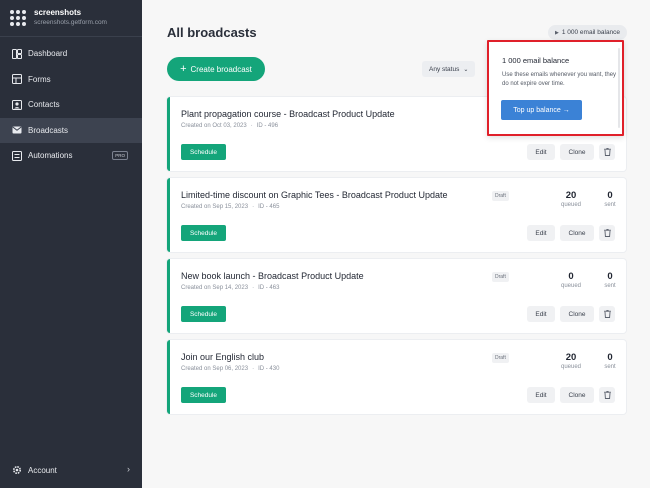 The width and height of the screenshot is (650, 488). Describe the element at coordinates (44, 105) in the screenshot. I see `sidebar-item-label: Contacts` at that location.